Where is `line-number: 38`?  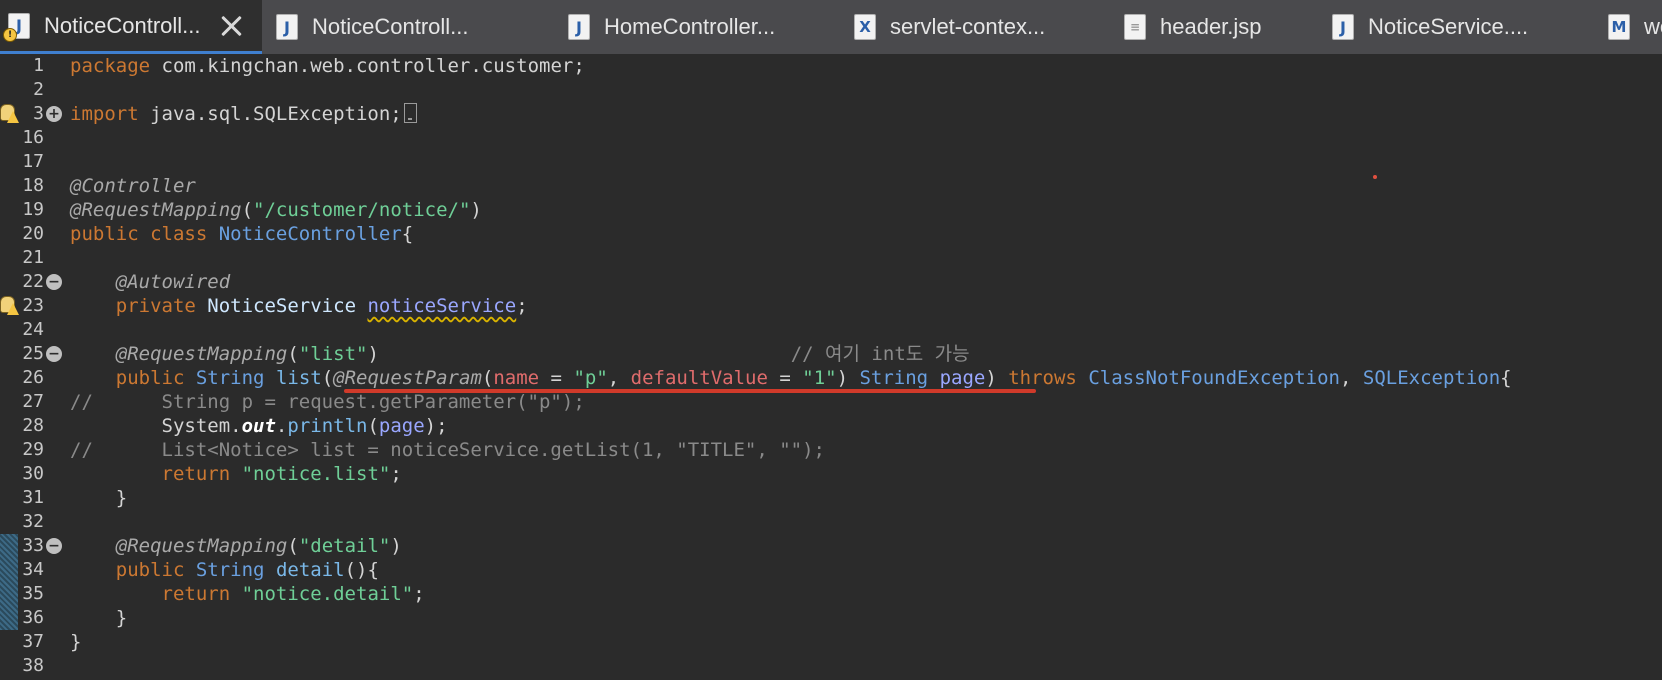 line-number: 38 is located at coordinates (33, 665).